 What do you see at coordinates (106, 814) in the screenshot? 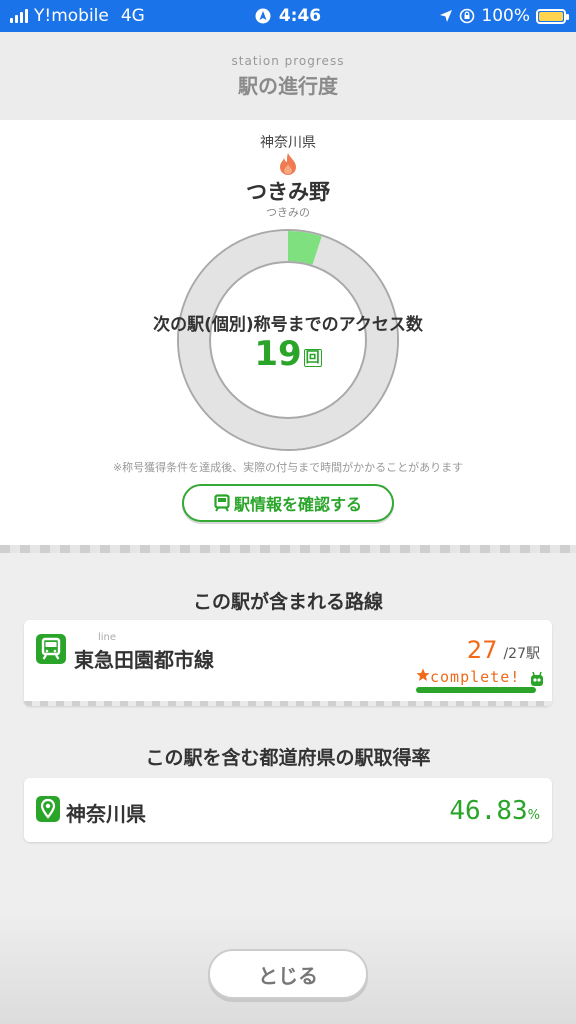
I see `prefecture-name: 神奈川県` at bounding box center [106, 814].